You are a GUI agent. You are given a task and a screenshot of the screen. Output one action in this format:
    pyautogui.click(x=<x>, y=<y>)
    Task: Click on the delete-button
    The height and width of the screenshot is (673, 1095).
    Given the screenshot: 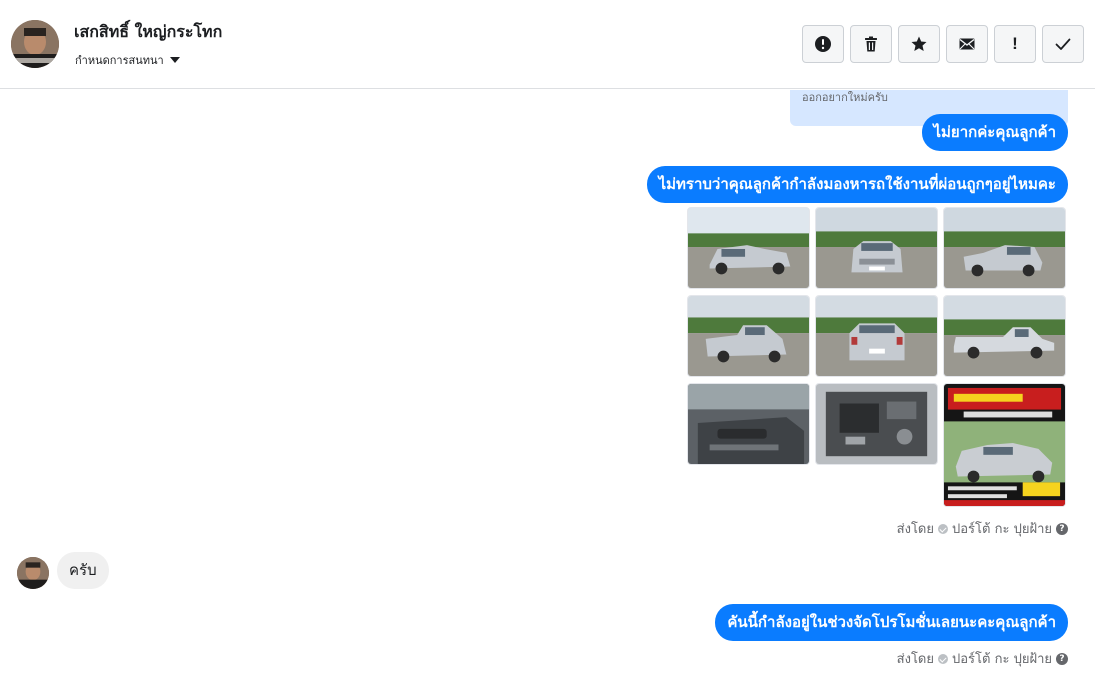 What is the action you would take?
    pyautogui.click(x=871, y=44)
    